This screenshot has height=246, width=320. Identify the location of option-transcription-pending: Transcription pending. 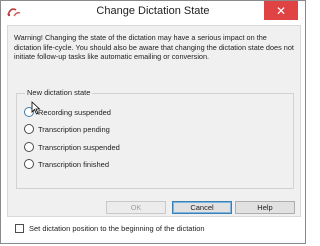
(67, 129).